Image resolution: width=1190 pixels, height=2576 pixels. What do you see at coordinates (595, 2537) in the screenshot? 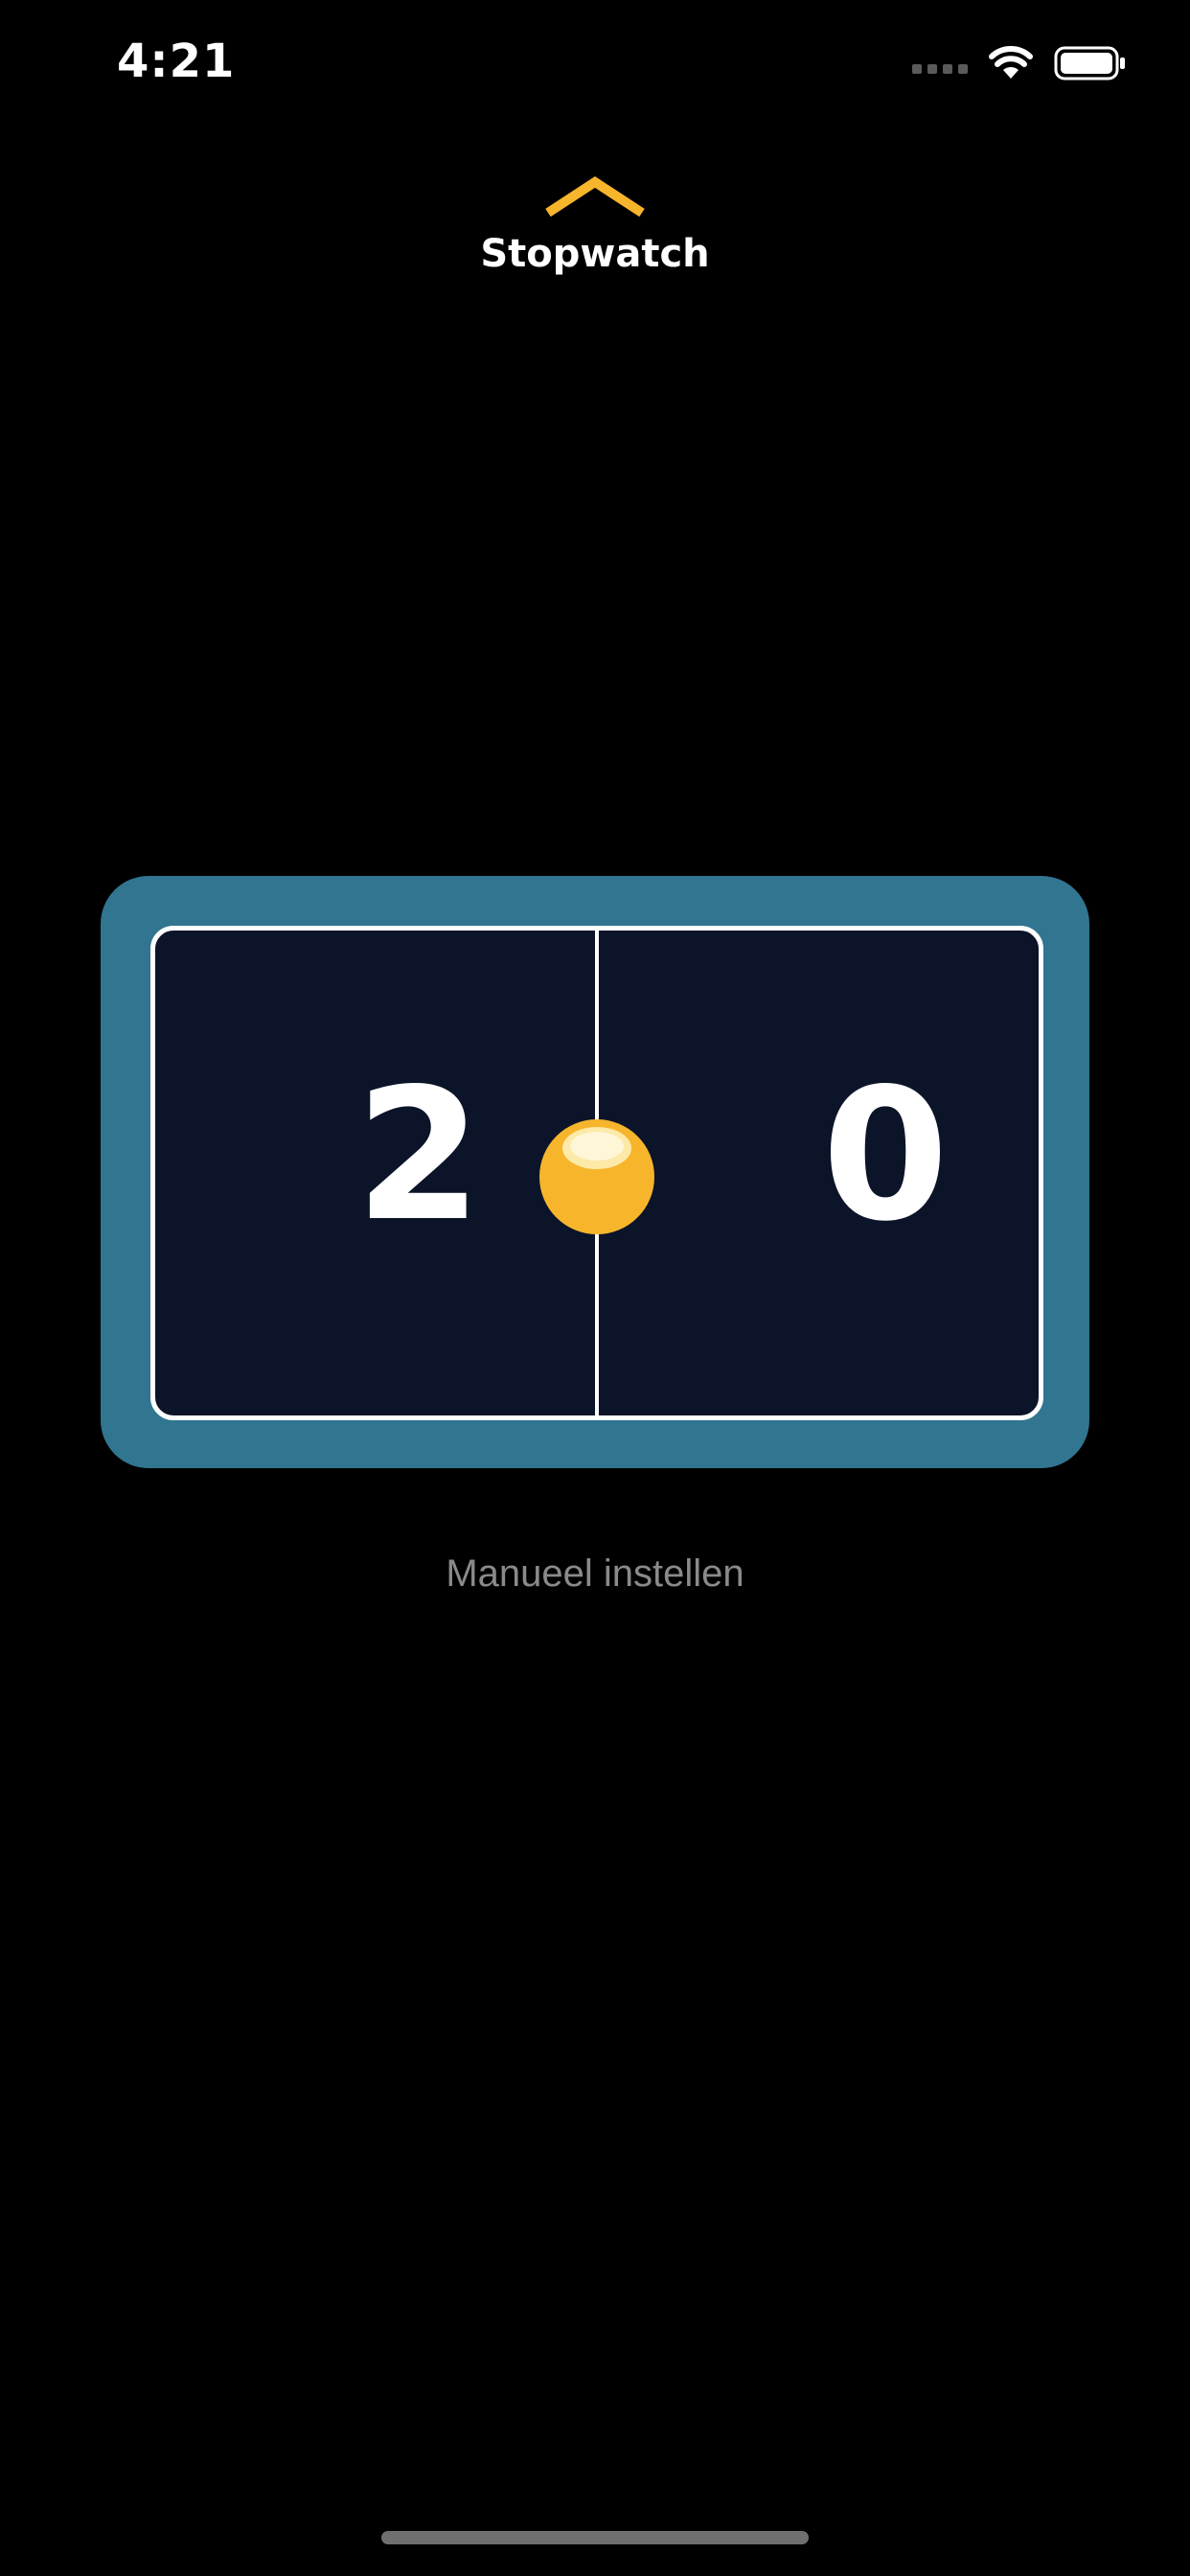
I see `home-indicator` at bounding box center [595, 2537].